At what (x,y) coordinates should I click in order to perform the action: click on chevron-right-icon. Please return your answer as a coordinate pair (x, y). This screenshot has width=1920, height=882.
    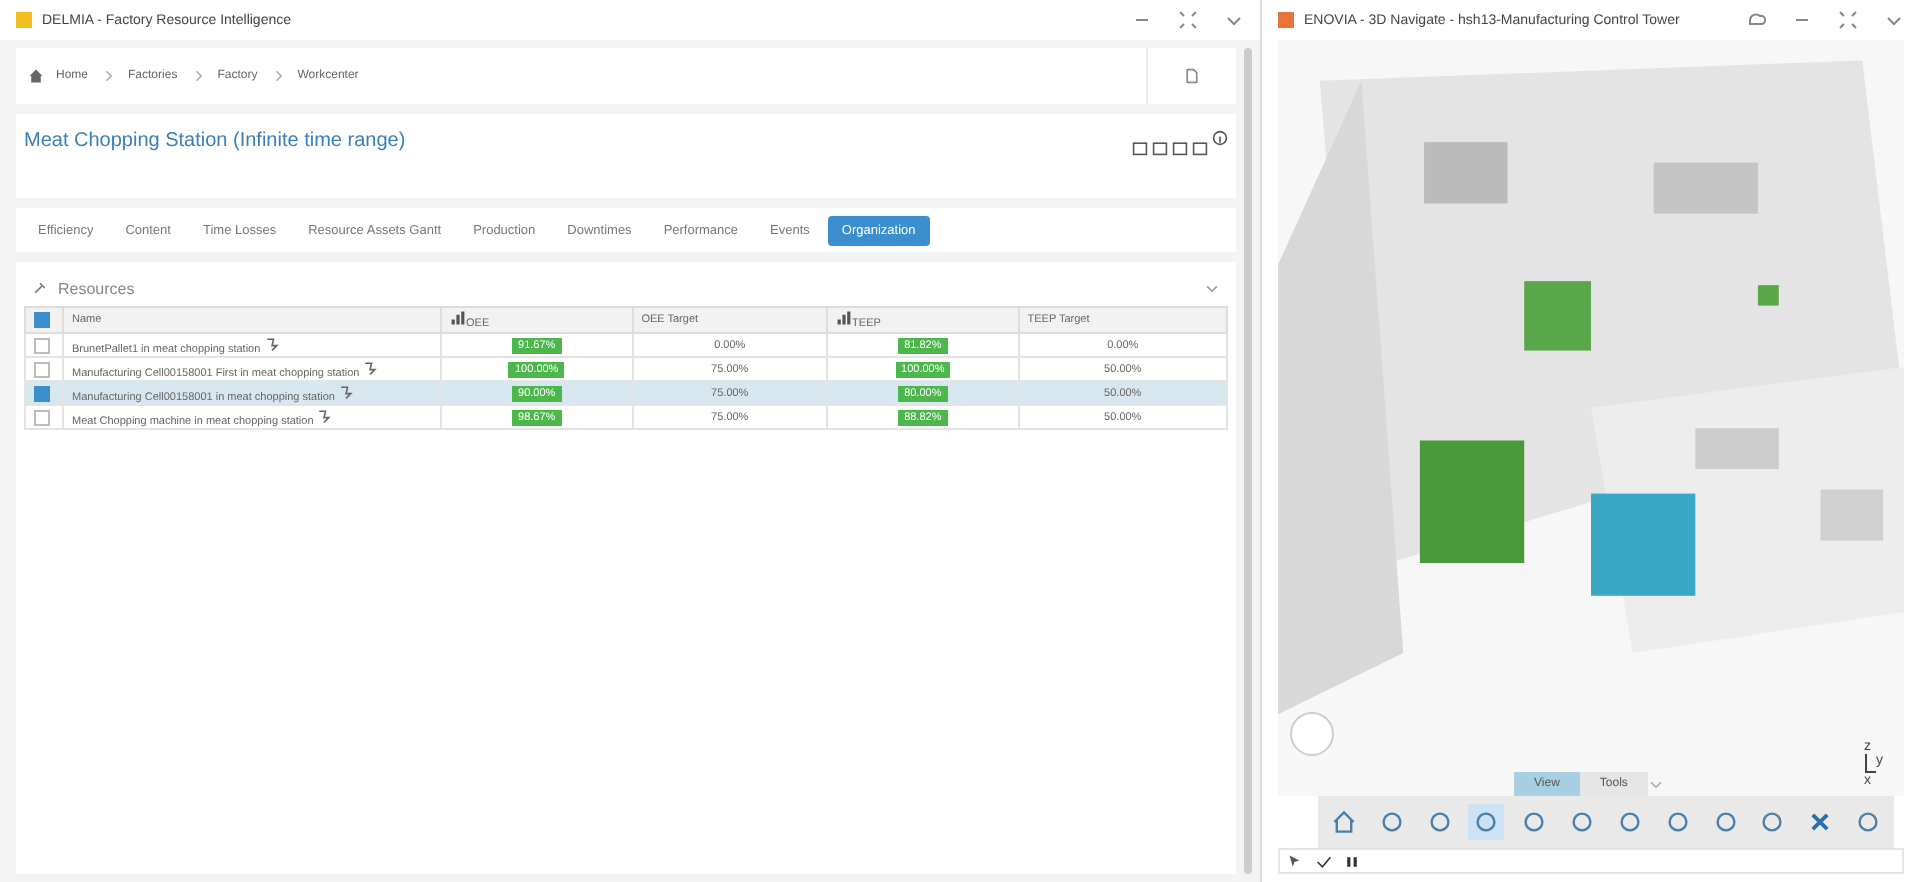
    Looking at the image, I should click on (108, 76).